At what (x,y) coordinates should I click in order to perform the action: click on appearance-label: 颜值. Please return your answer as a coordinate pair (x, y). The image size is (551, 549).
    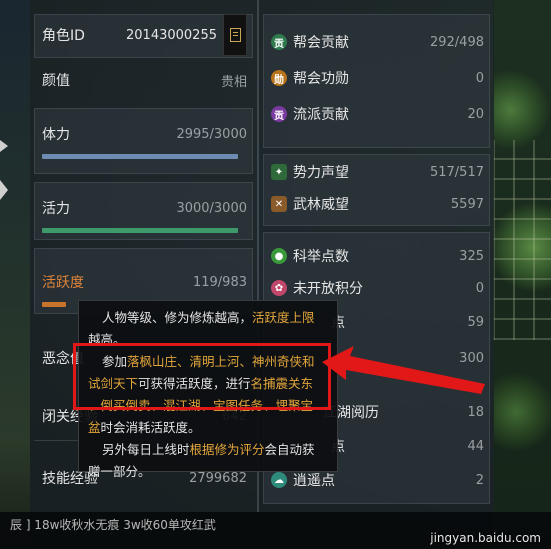
    Looking at the image, I should click on (56, 81).